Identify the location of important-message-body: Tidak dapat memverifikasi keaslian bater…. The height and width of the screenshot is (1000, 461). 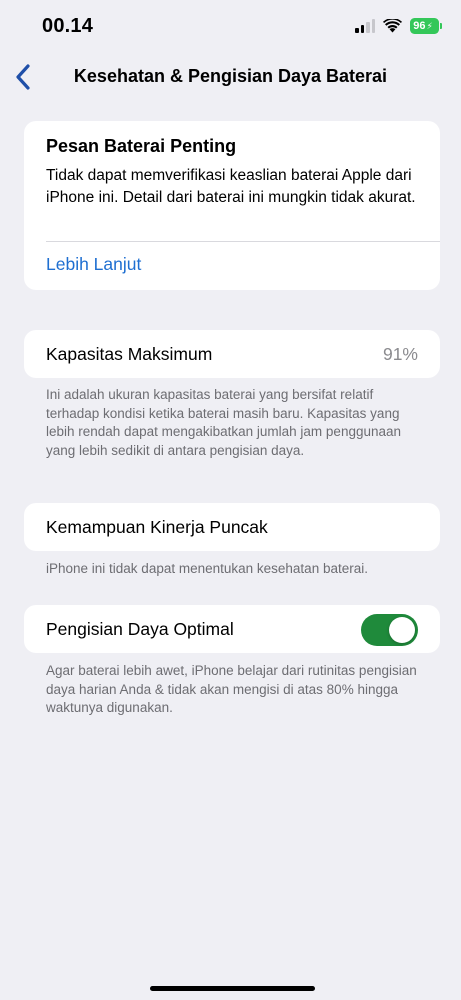
(231, 186).